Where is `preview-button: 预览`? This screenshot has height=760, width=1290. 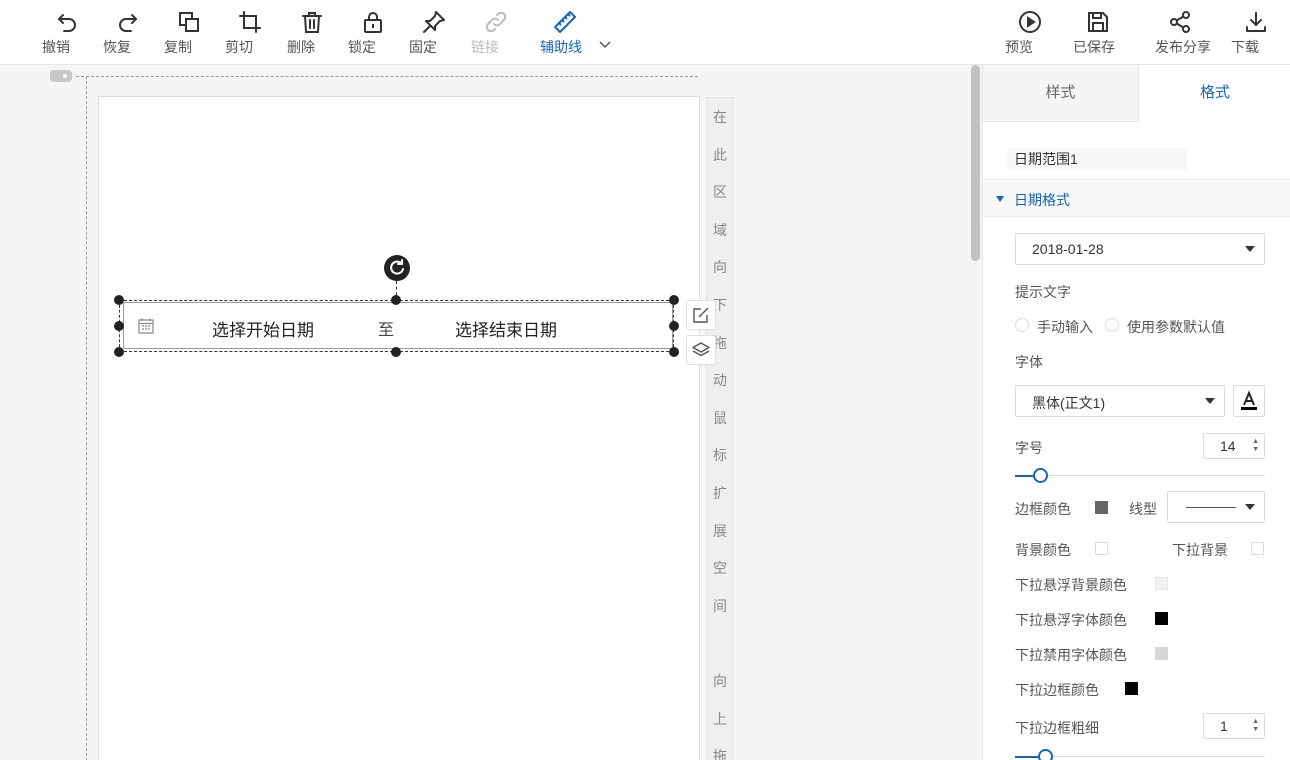
preview-button: 预览 is located at coordinates (1030, 34).